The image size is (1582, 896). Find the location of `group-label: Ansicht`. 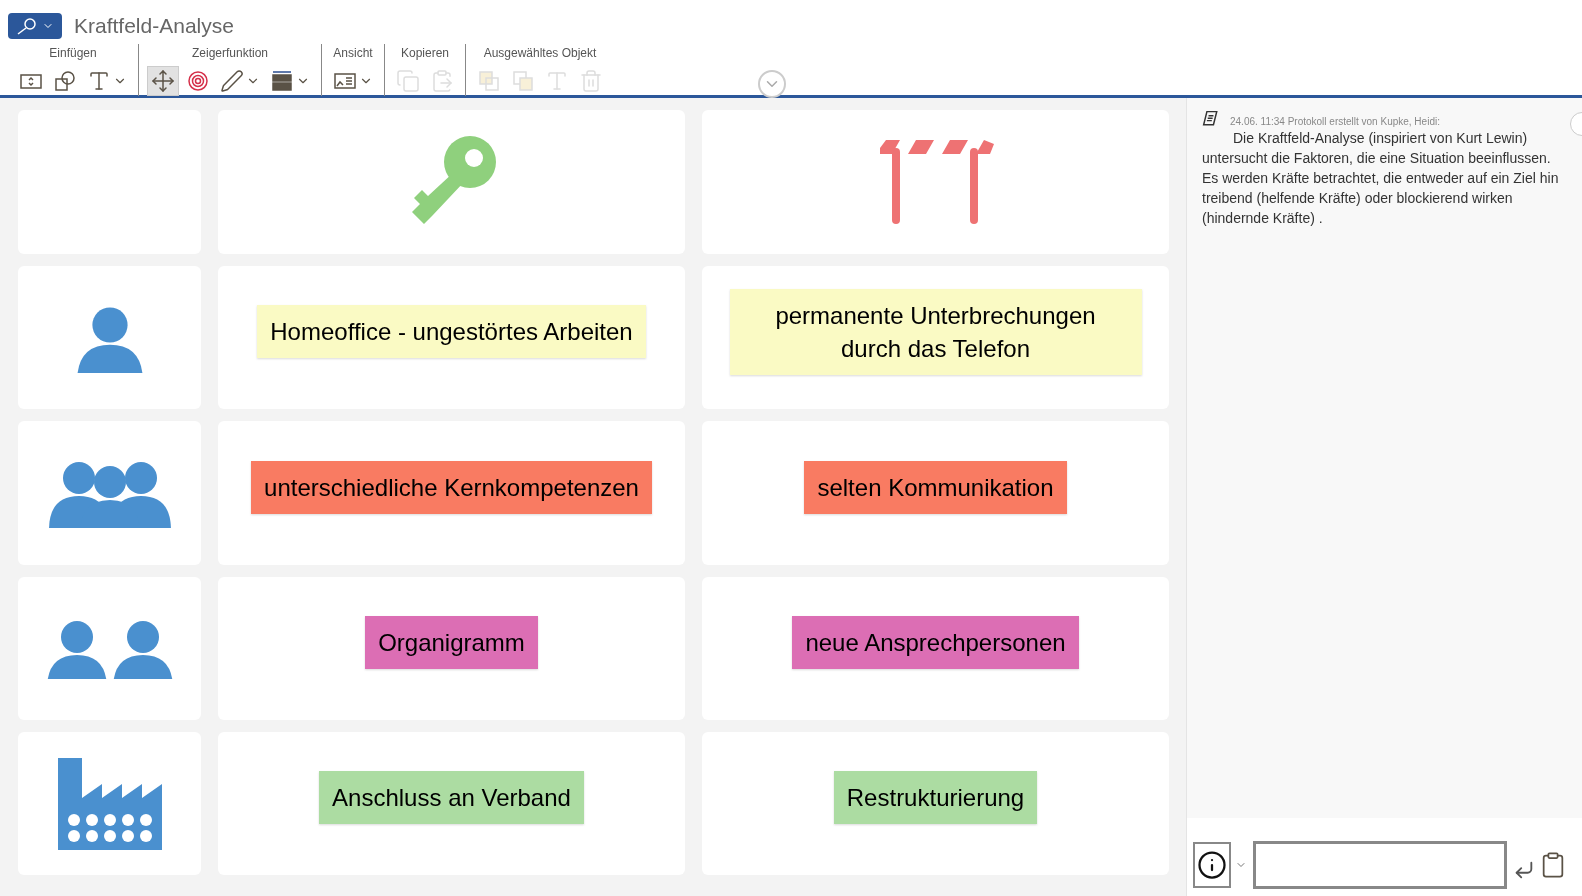

group-label: Ansicht is located at coordinates (353, 53).